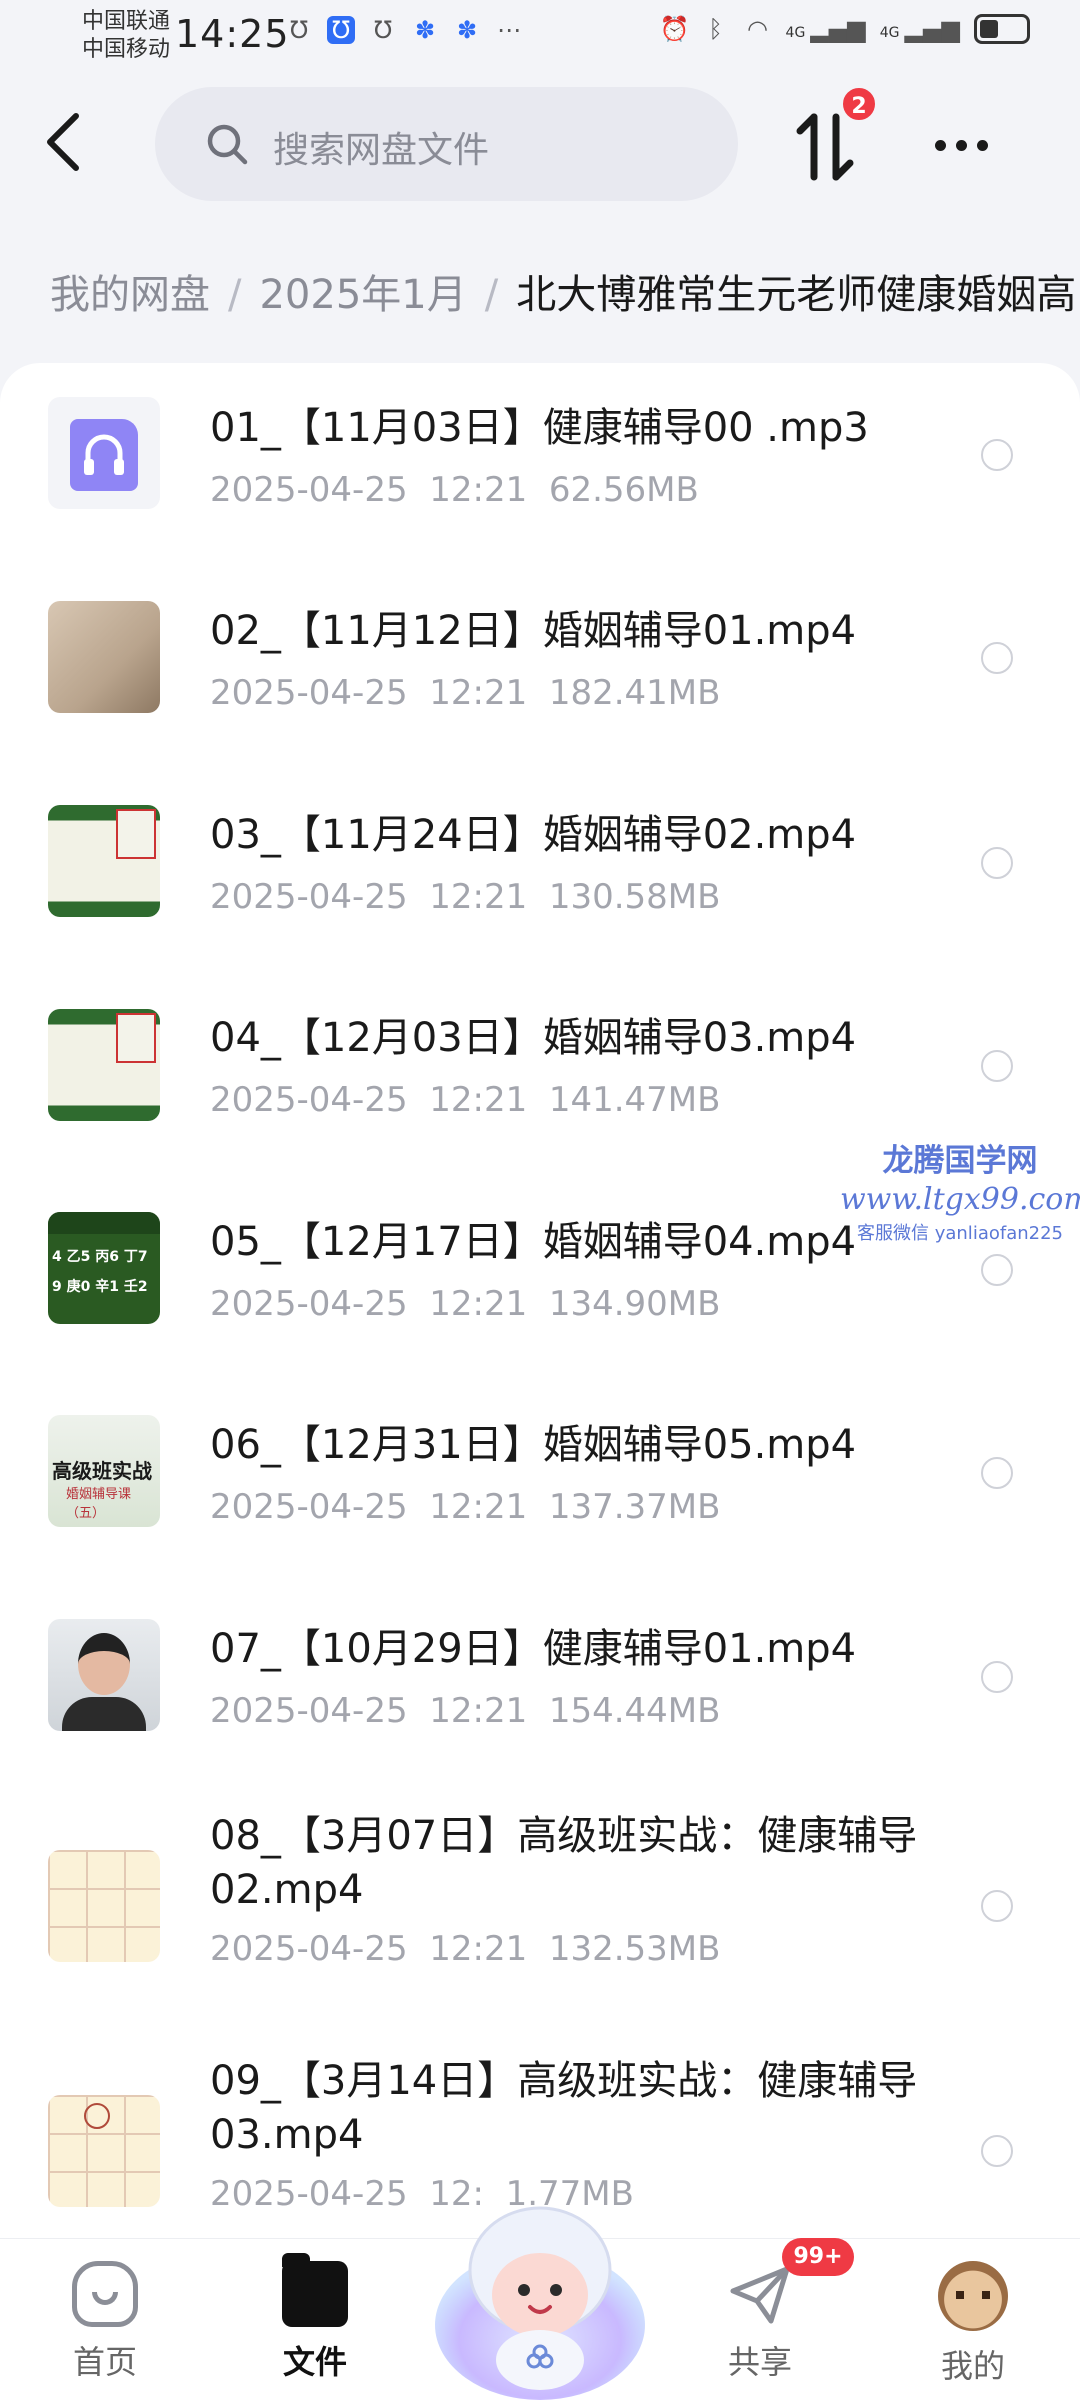 This screenshot has height=2400, width=1080. What do you see at coordinates (533, 1649) in the screenshot?
I see `file-name: 07_【10月29日】健康辅导01.mp4` at bounding box center [533, 1649].